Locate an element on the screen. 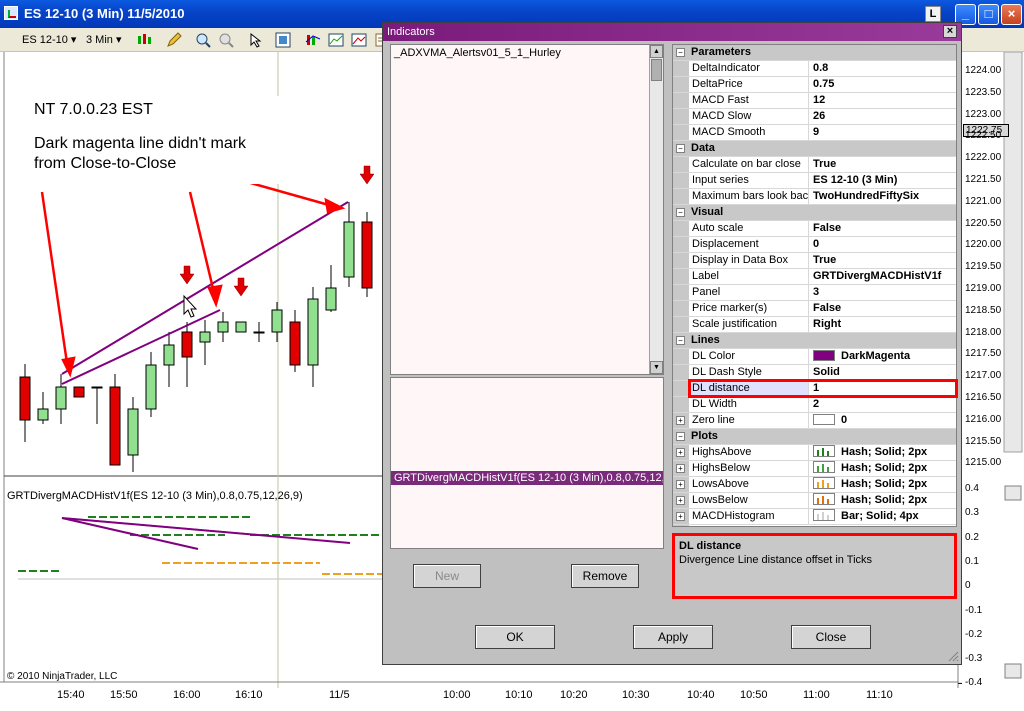 Image resolution: width=1024 pixels, height=711 pixels. dialog-close-icon: × is located at coordinates (950, 31).